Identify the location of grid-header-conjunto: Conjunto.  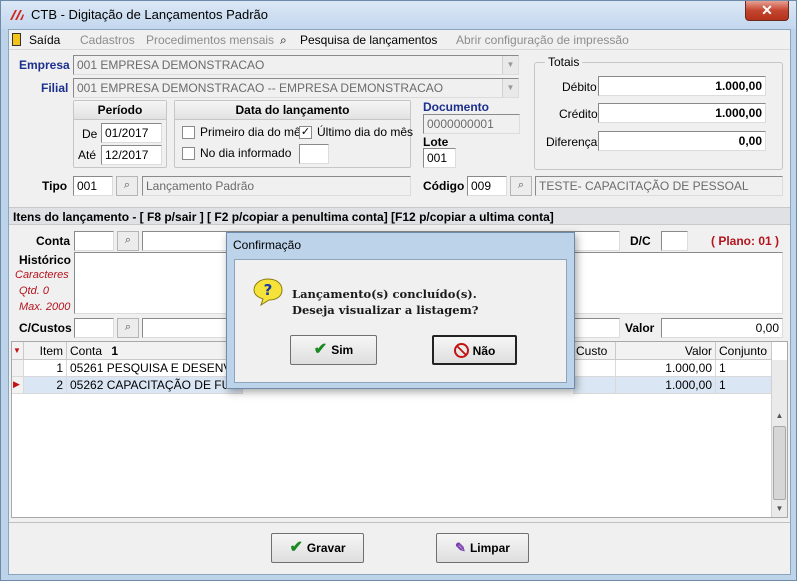
(744, 351).